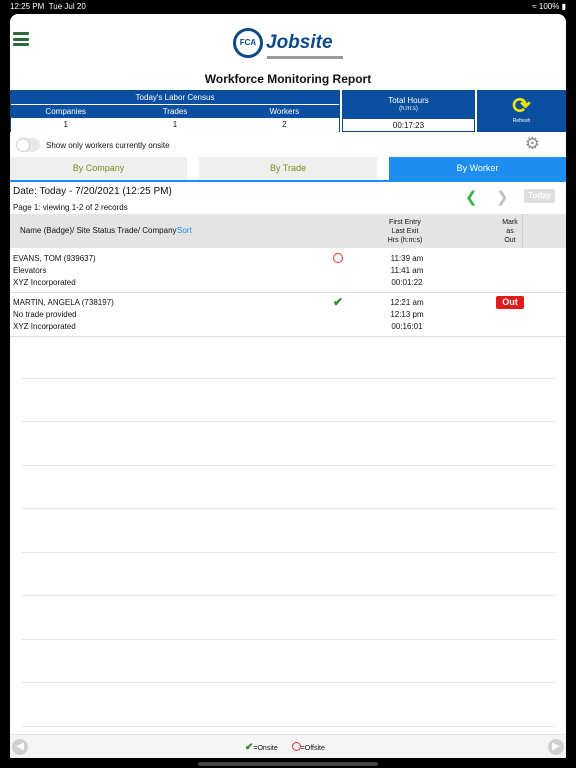 The width and height of the screenshot is (576, 768). Describe the element at coordinates (521, 105) in the screenshot. I see `refresh-icon: ⟳` at that location.